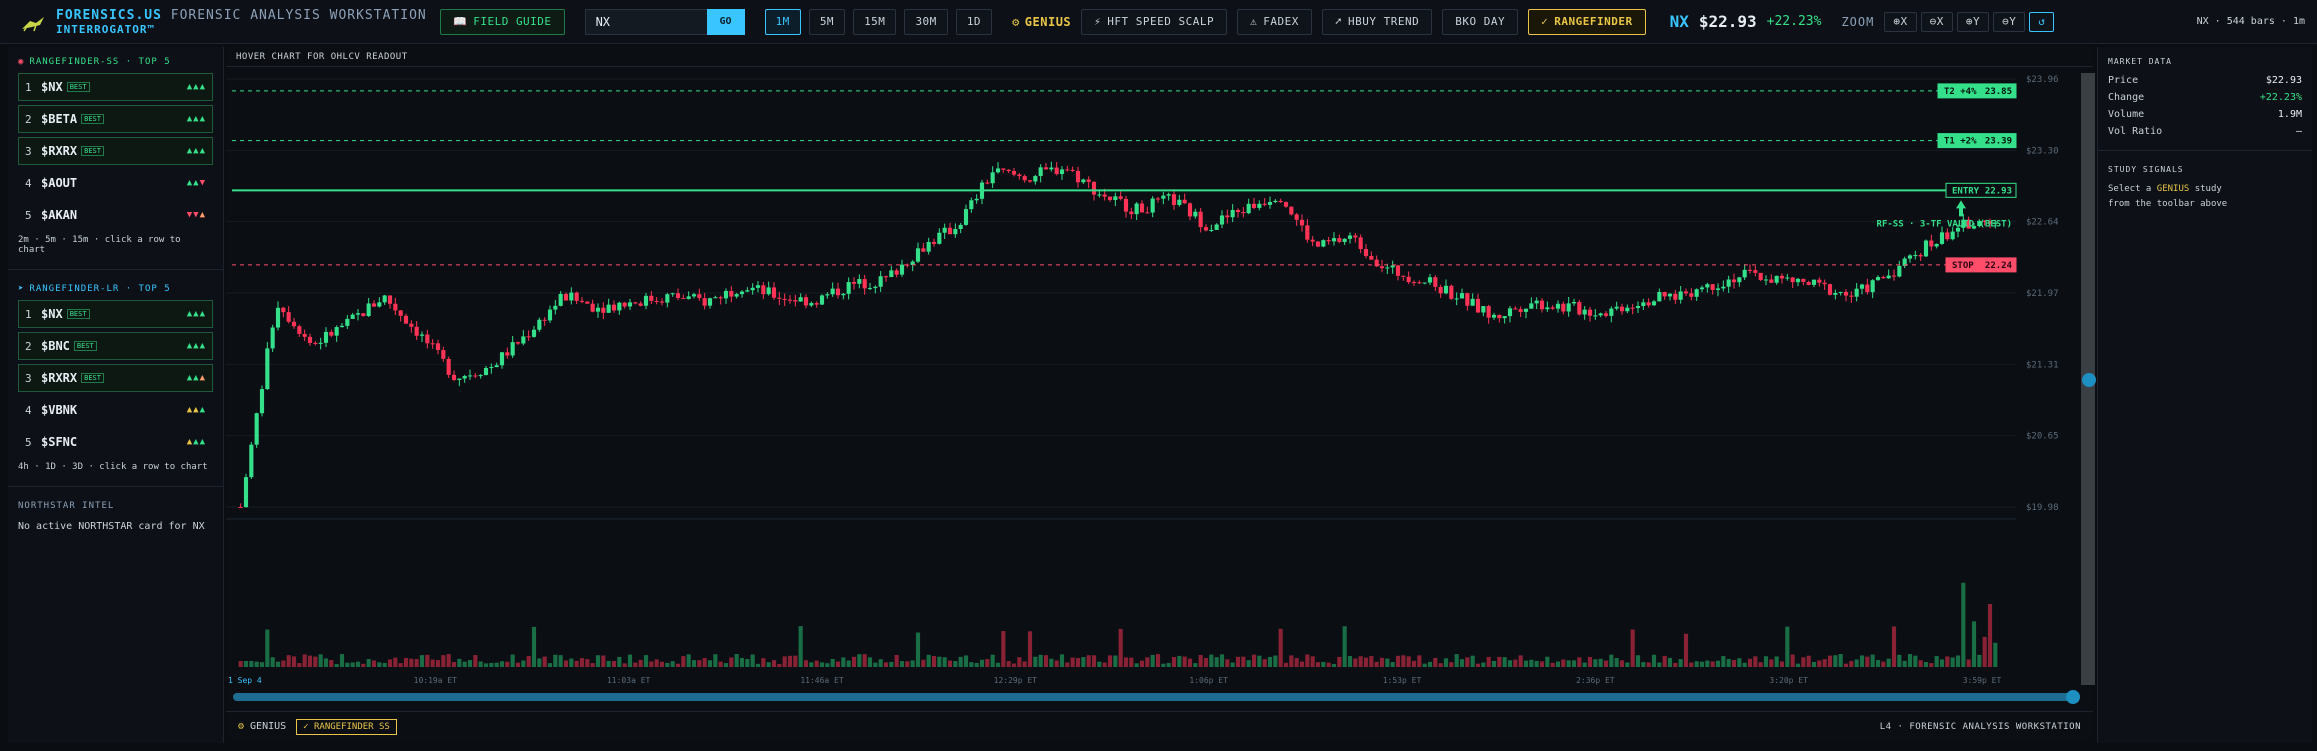 The width and height of the screenshot is (2317, 751). I want to click on timeframe-30m-button: 30M, so click(926, 21).